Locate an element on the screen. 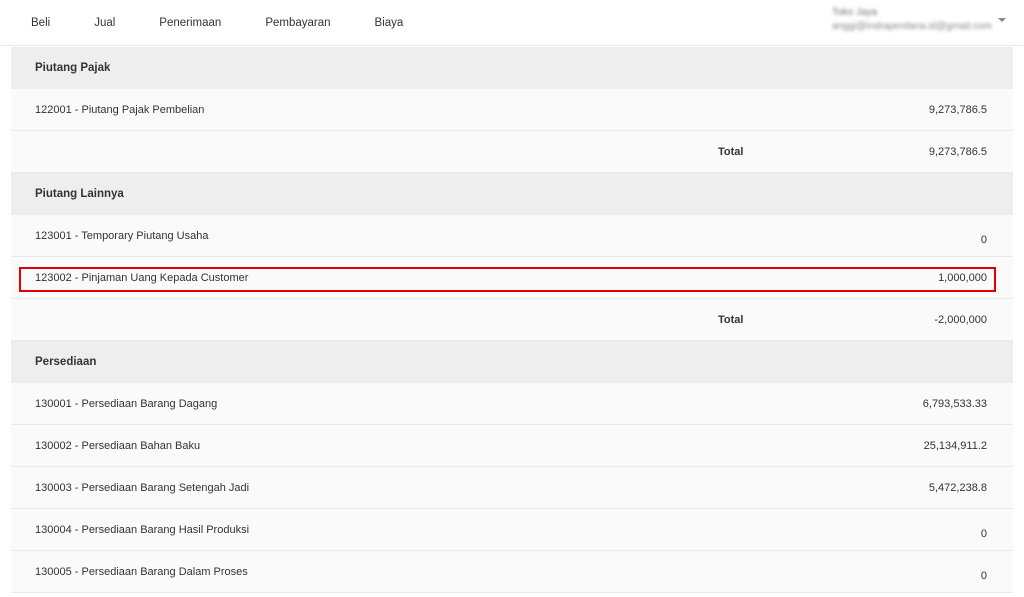 Image resolution: width=1024 pixels, height=597 pixels. total-amount: 9,273,786.5 is located at coordinates (957, 152).